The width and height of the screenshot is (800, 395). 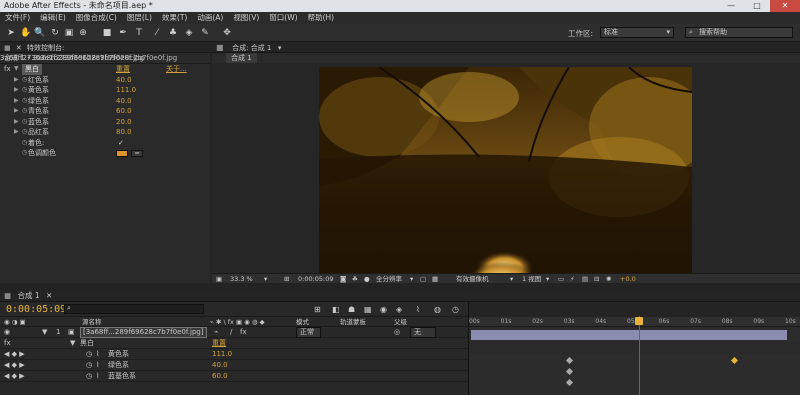 What do you see at coordinates (608, 279) in the screenshot?
I see `exposure-icon: ✺` at bounding box center [608, 279].